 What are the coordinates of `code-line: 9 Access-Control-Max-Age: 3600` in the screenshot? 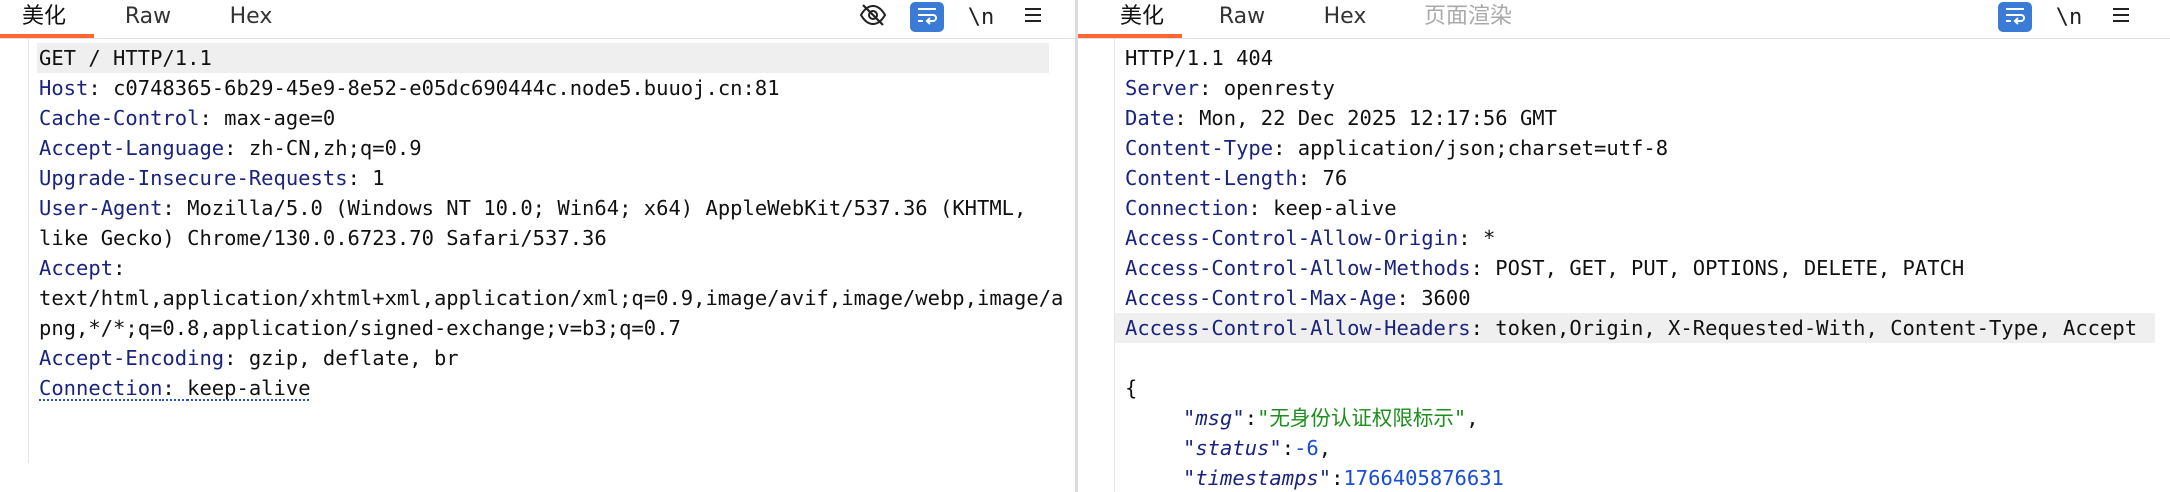 It's located at (1624, 298).